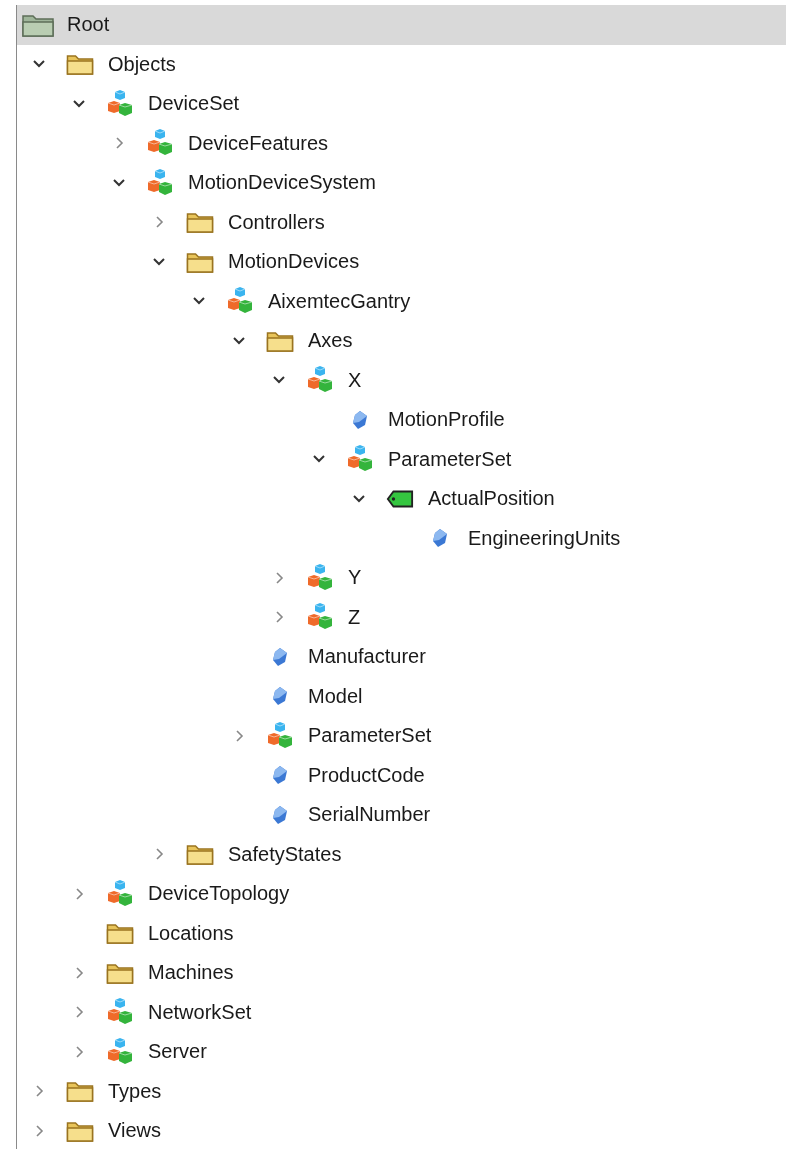  I want to click on tag-icon, so click(400, 498).